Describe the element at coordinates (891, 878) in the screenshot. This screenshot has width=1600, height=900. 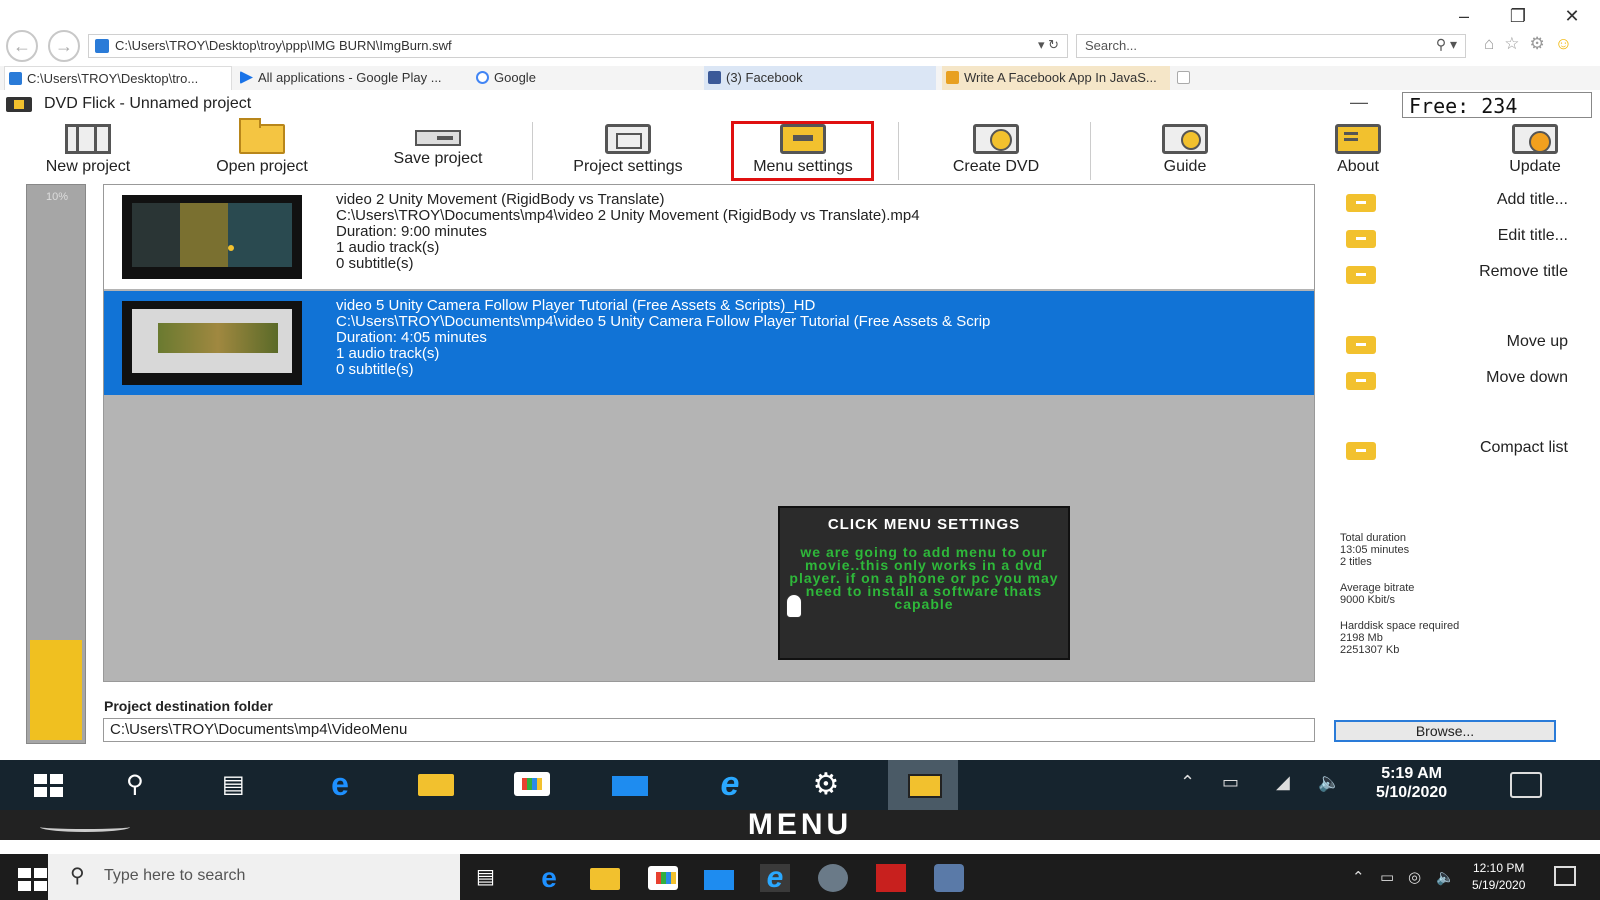
I see `acrobat-icon` at that location.